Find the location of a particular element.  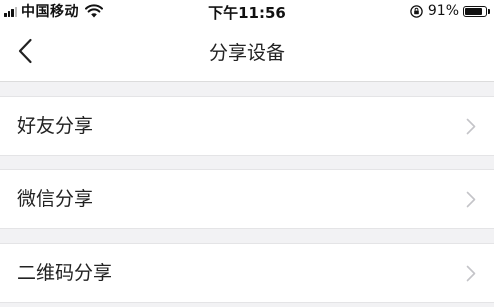

battery-percent: 91% is located at coordinates (443, 11).